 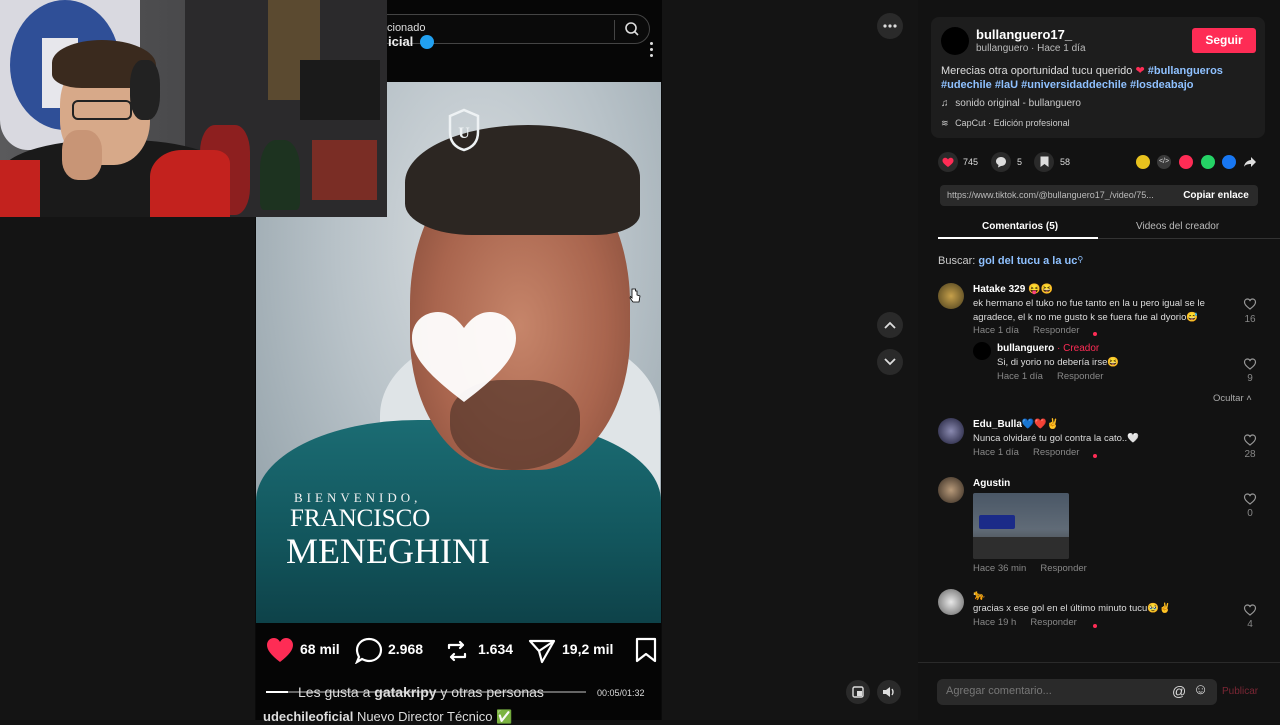 What do you see at coordinates (406, 649) in the screenshot?
I see `video-comments-count: 2.968` at bounding box center [406, 649].